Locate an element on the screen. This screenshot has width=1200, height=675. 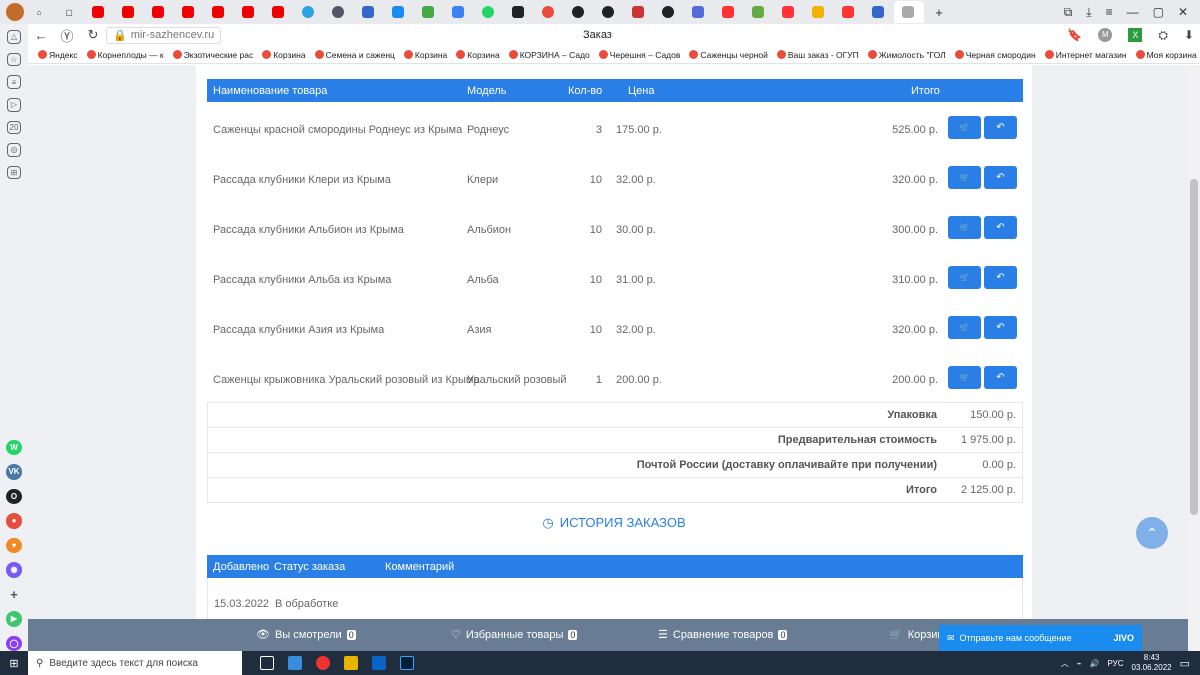
tab-shield is located at coordinates (699, 12).